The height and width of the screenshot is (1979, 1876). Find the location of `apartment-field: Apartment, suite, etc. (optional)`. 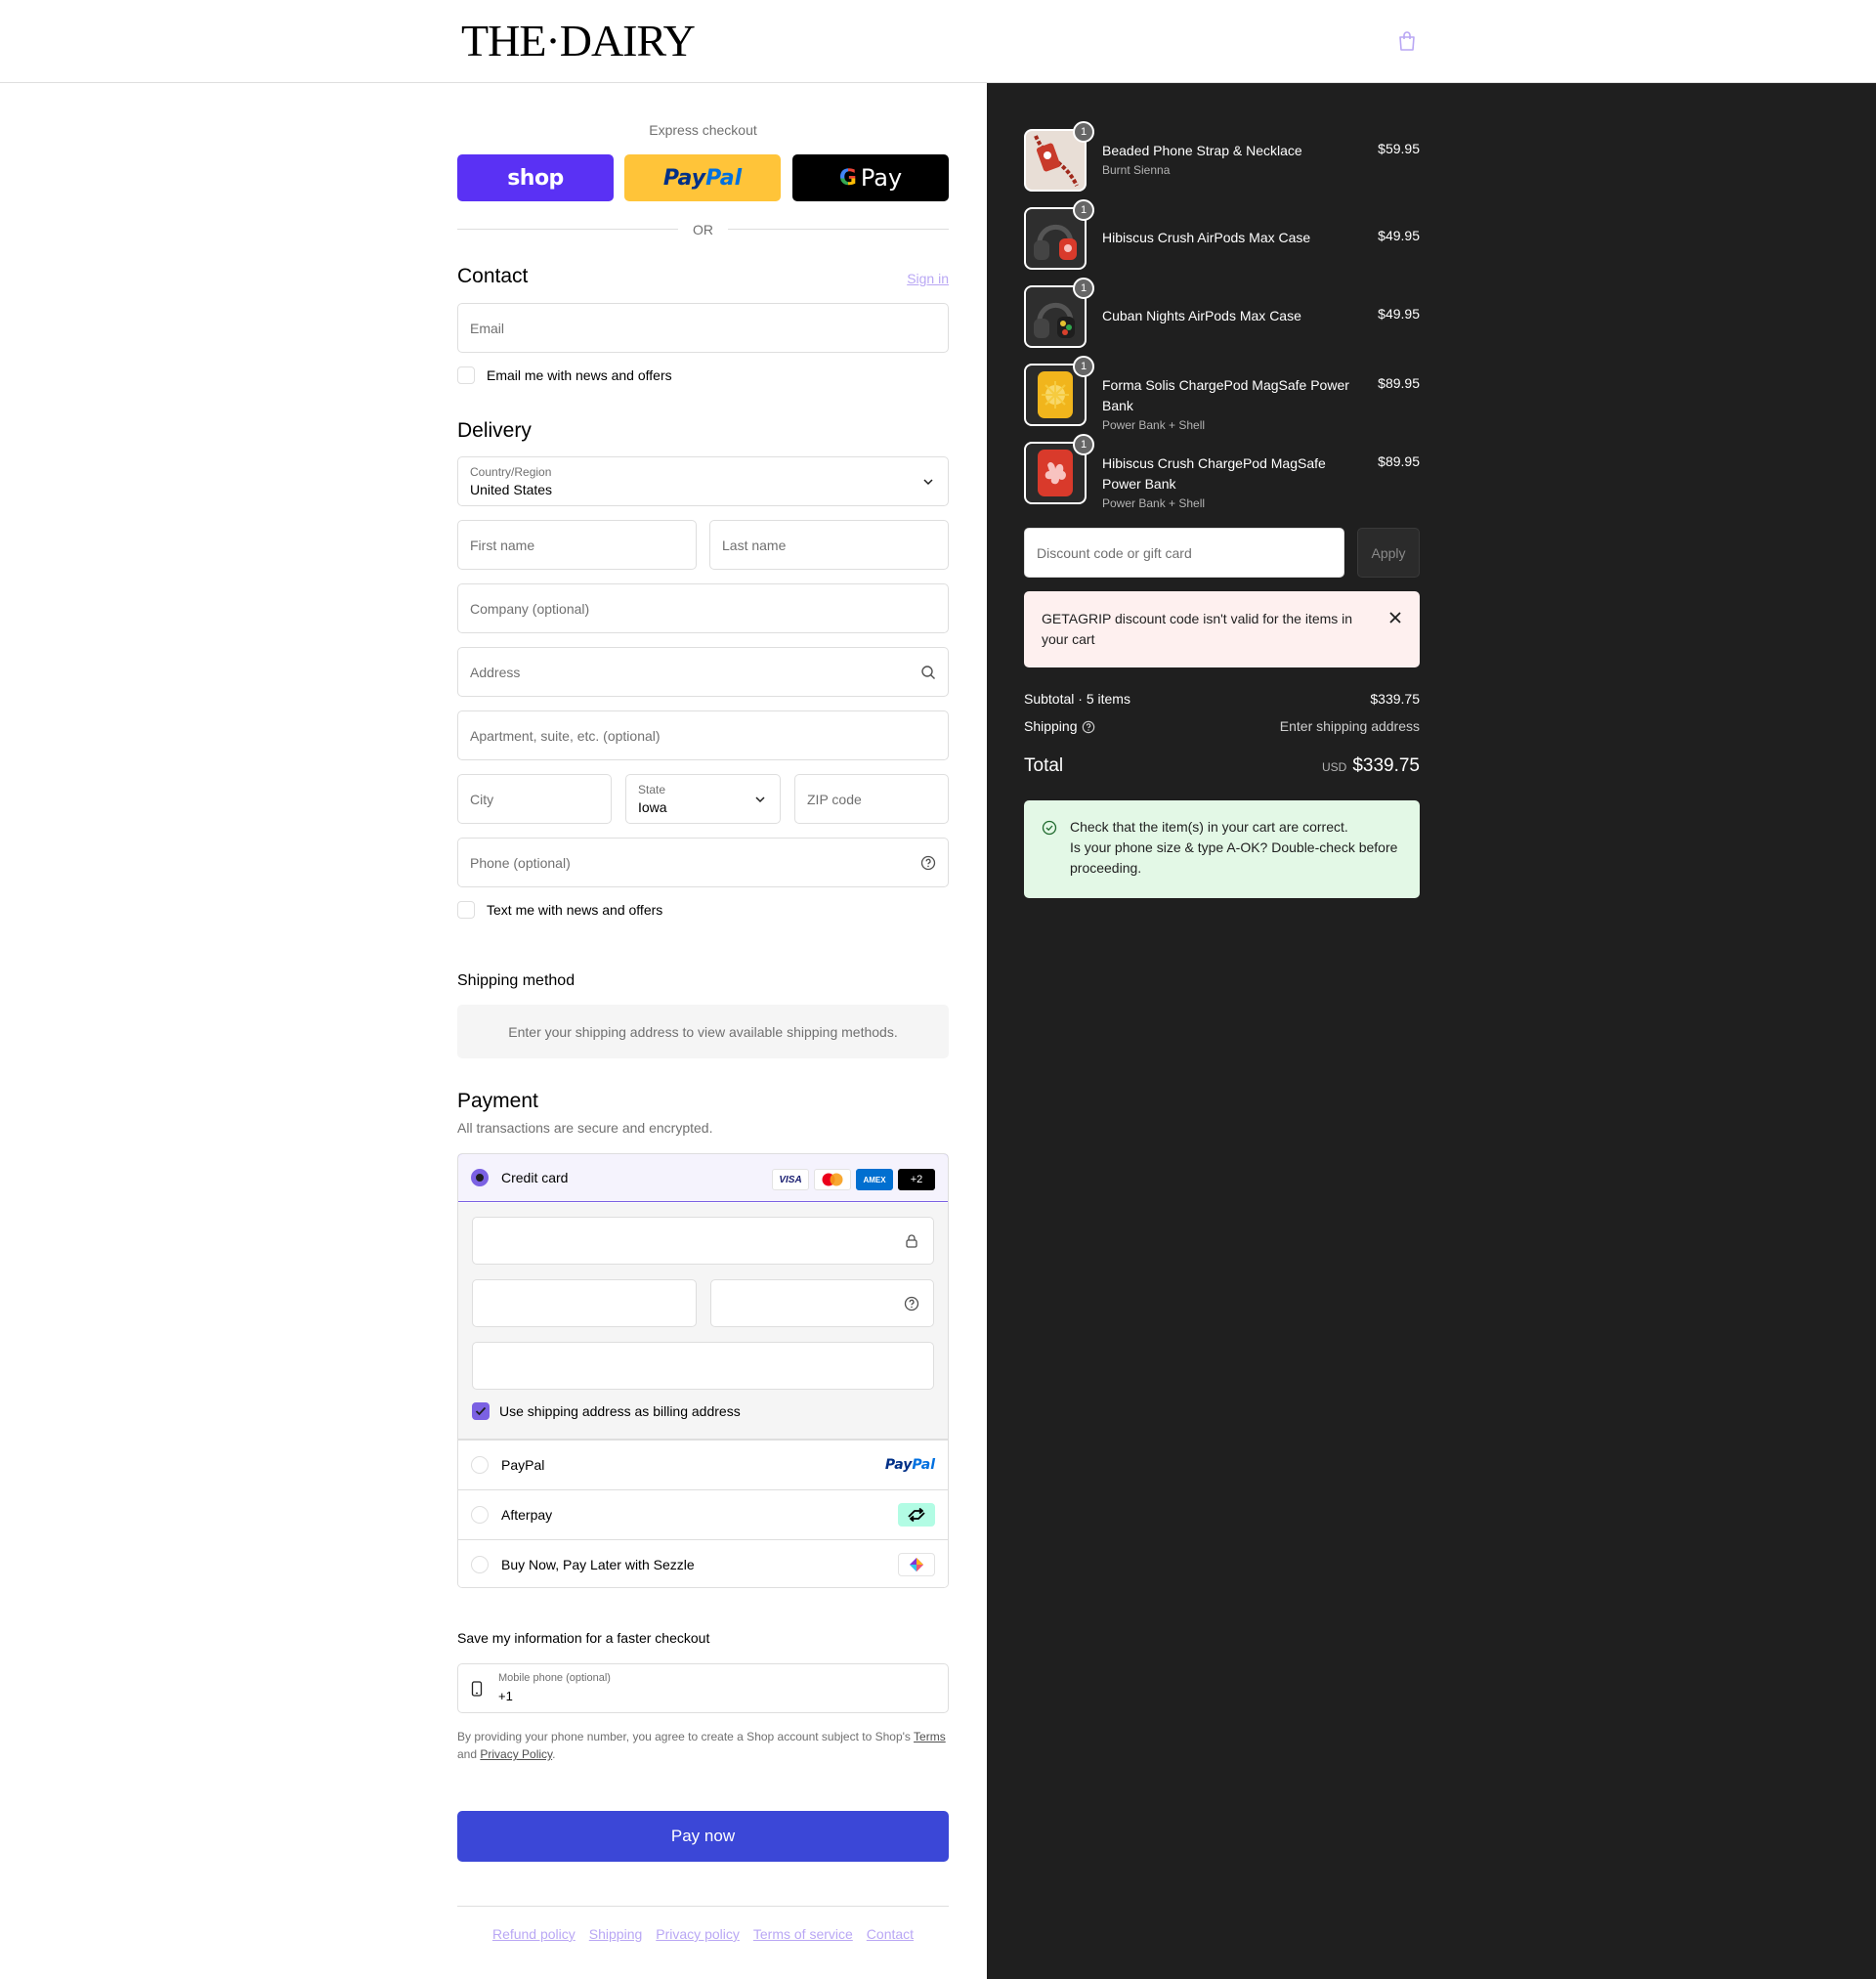

apartment-field: Apartment, suite, etc. (optional) is located at coordinates (703, 735).